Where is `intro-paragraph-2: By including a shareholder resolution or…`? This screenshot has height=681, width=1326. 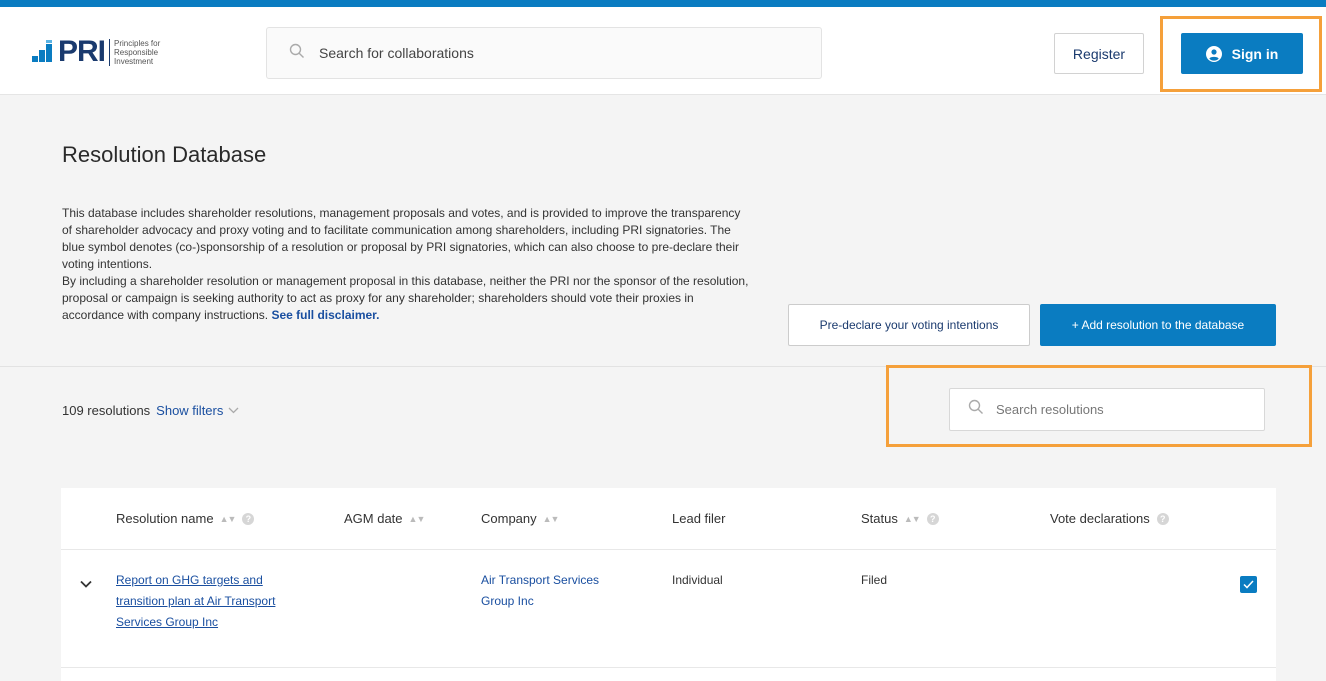
intro-paragraph-2: By including a shareholder resolution or… is located at coordinates (405, 298).